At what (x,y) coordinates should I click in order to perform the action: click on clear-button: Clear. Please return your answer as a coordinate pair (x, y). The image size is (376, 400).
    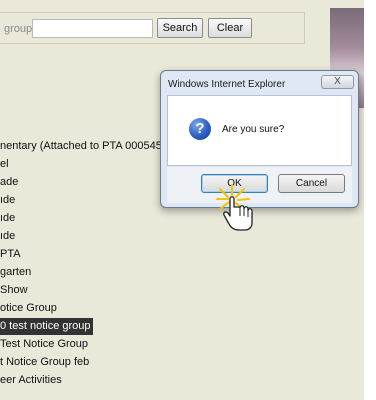
    Looking at the image, I should click on (230, 28).